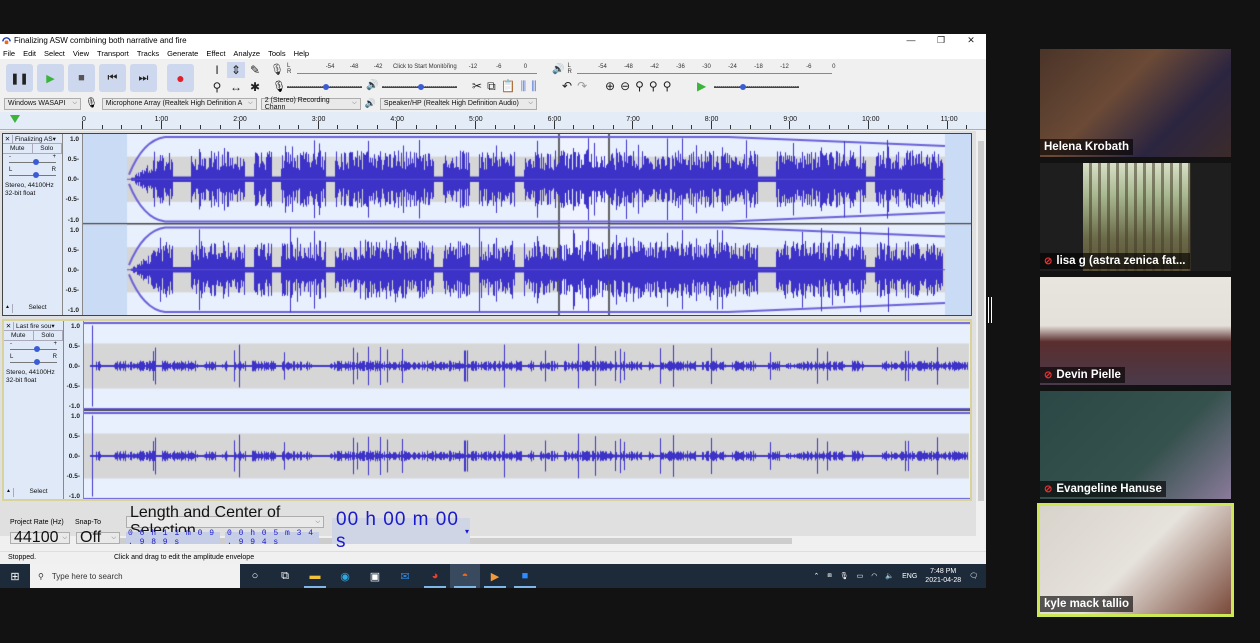  Describe the element at coordinates (29, 53) in the screenshot. I see `menu-edit: Edit` at that location.